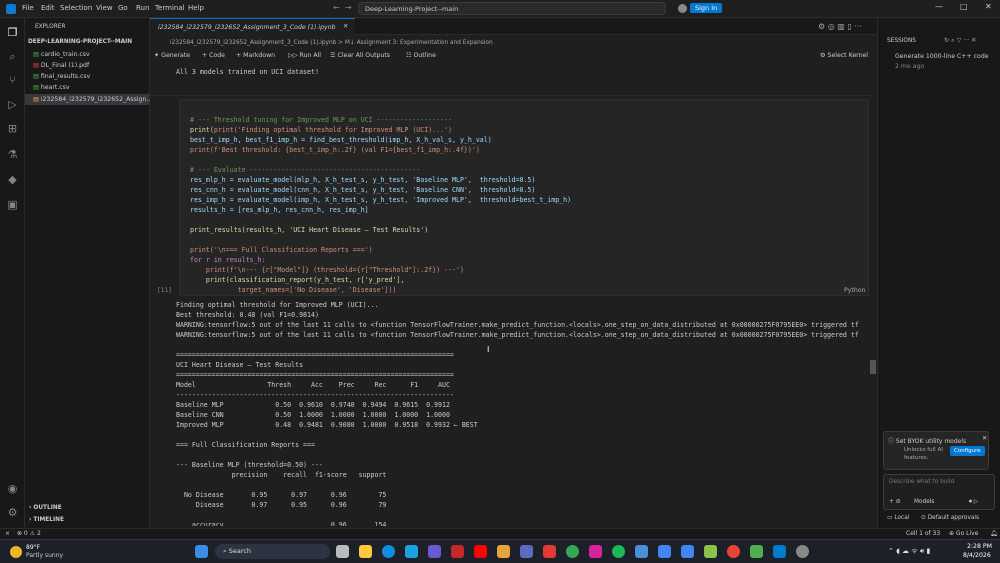 The height and width of the screenshot is (563, 1000). I want to click on back-arrow-icon: ←, so click(336, 7).